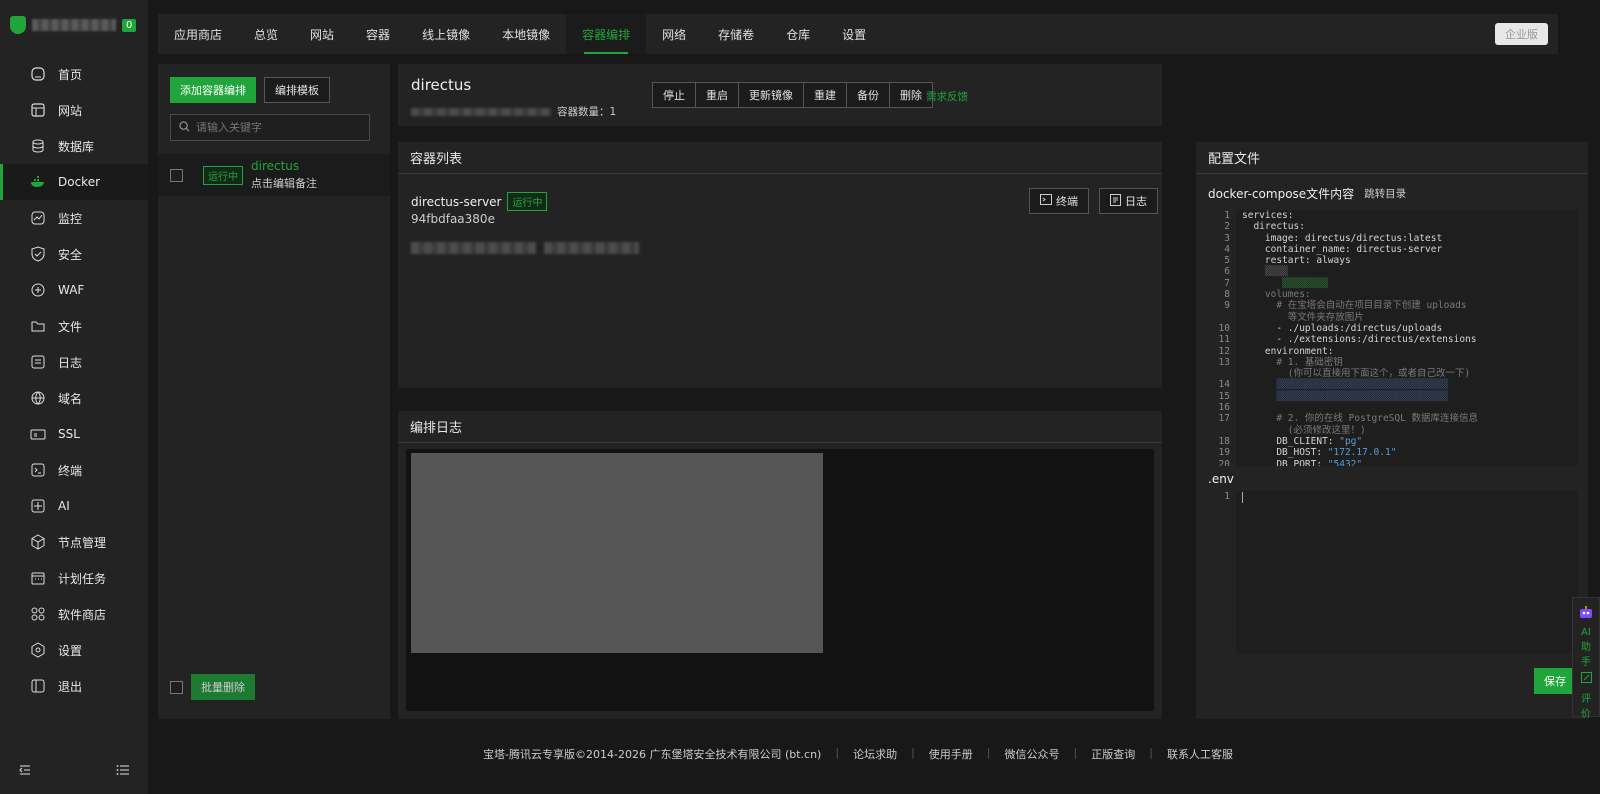 The width and height of the screenshot is (1600, 794). What do you see at coordinates (74, 542) in the screenshot?
I see `sidebar-item-node: 节点管理` at bounding box center [74, 542].